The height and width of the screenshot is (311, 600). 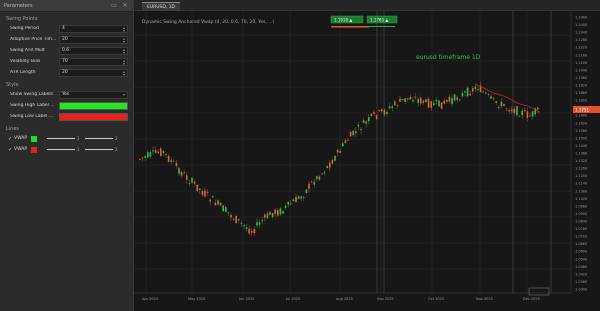 I want to click on price-tick-label: 1.0300, so click(x=581, y=290).